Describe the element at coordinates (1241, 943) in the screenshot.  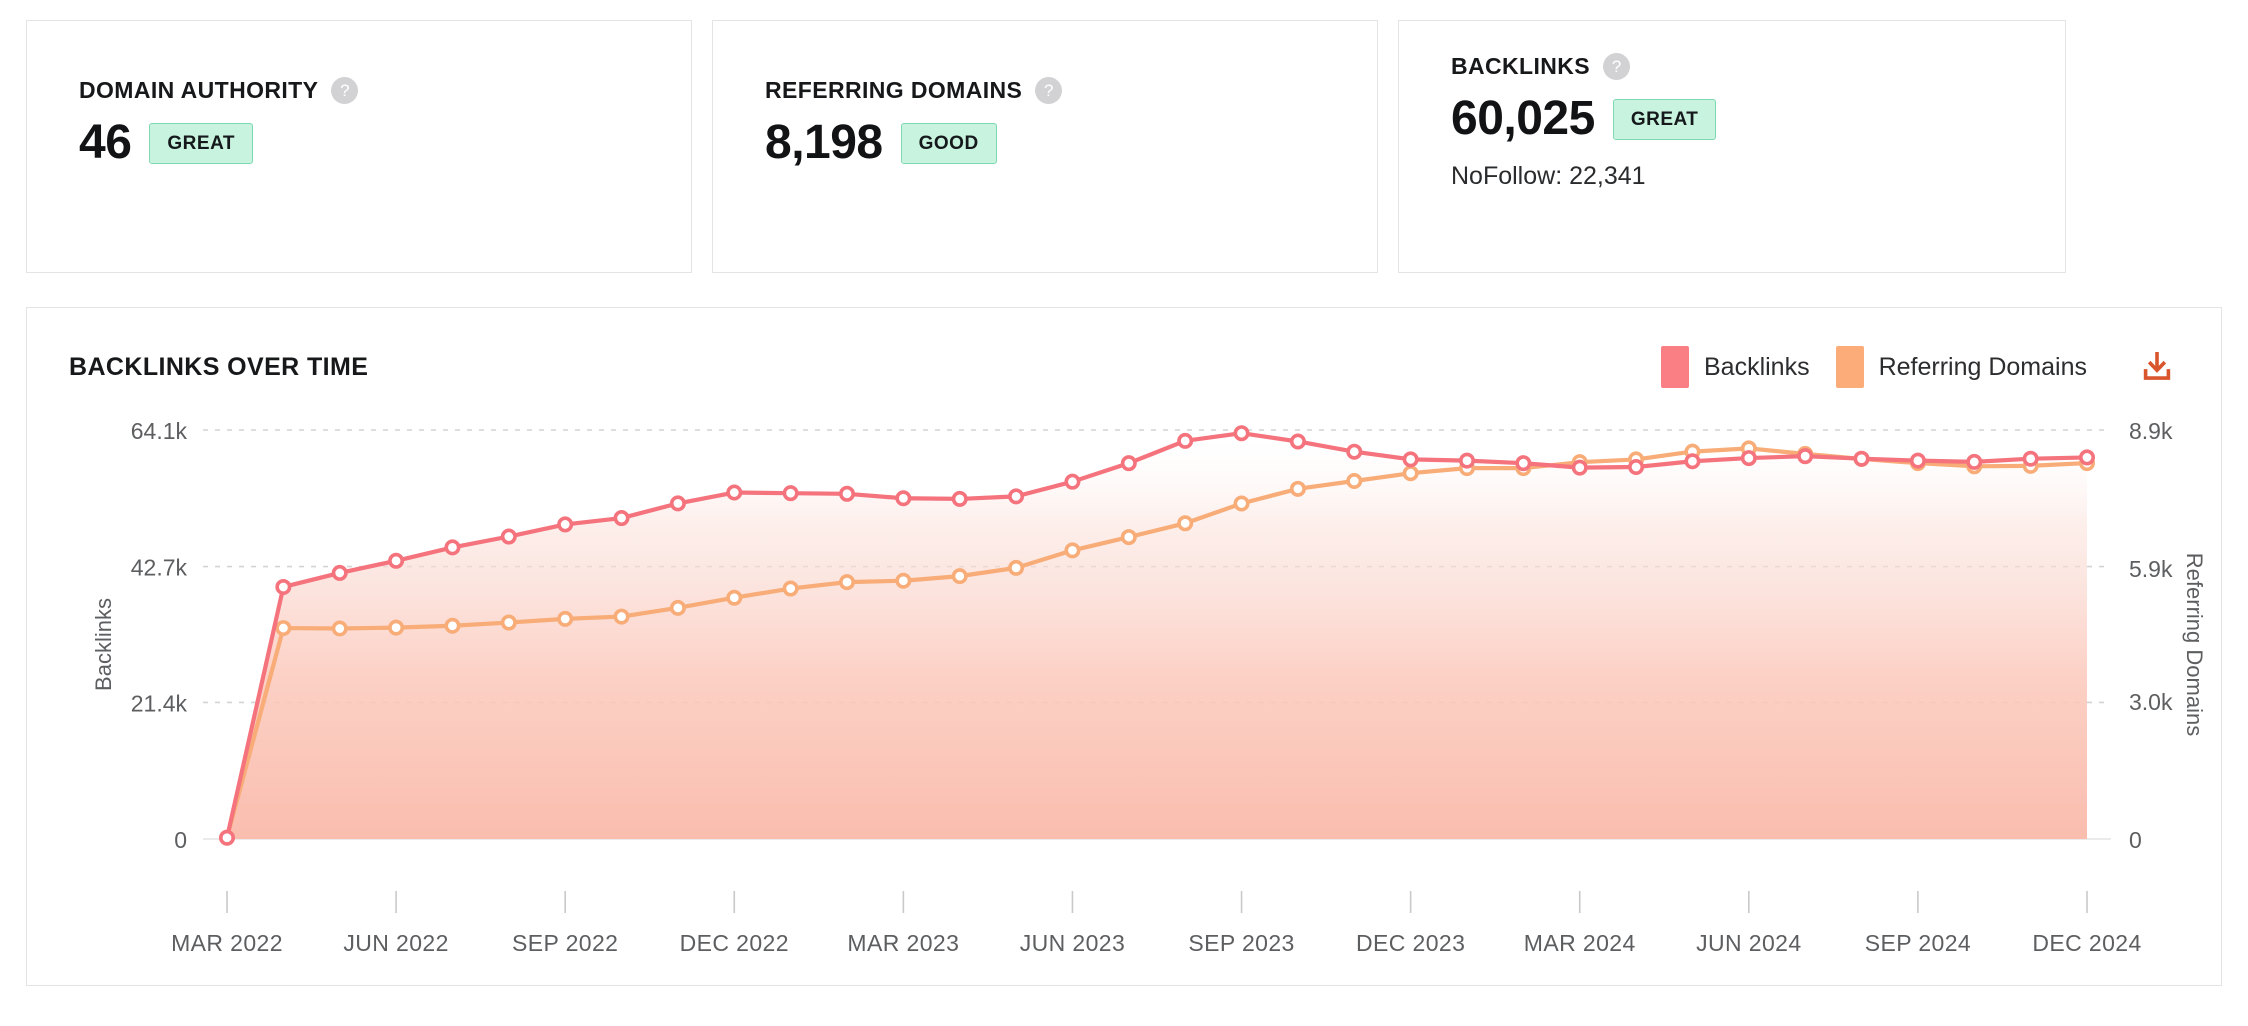
I see `x-axis-tick: SEP 2023` at that location.